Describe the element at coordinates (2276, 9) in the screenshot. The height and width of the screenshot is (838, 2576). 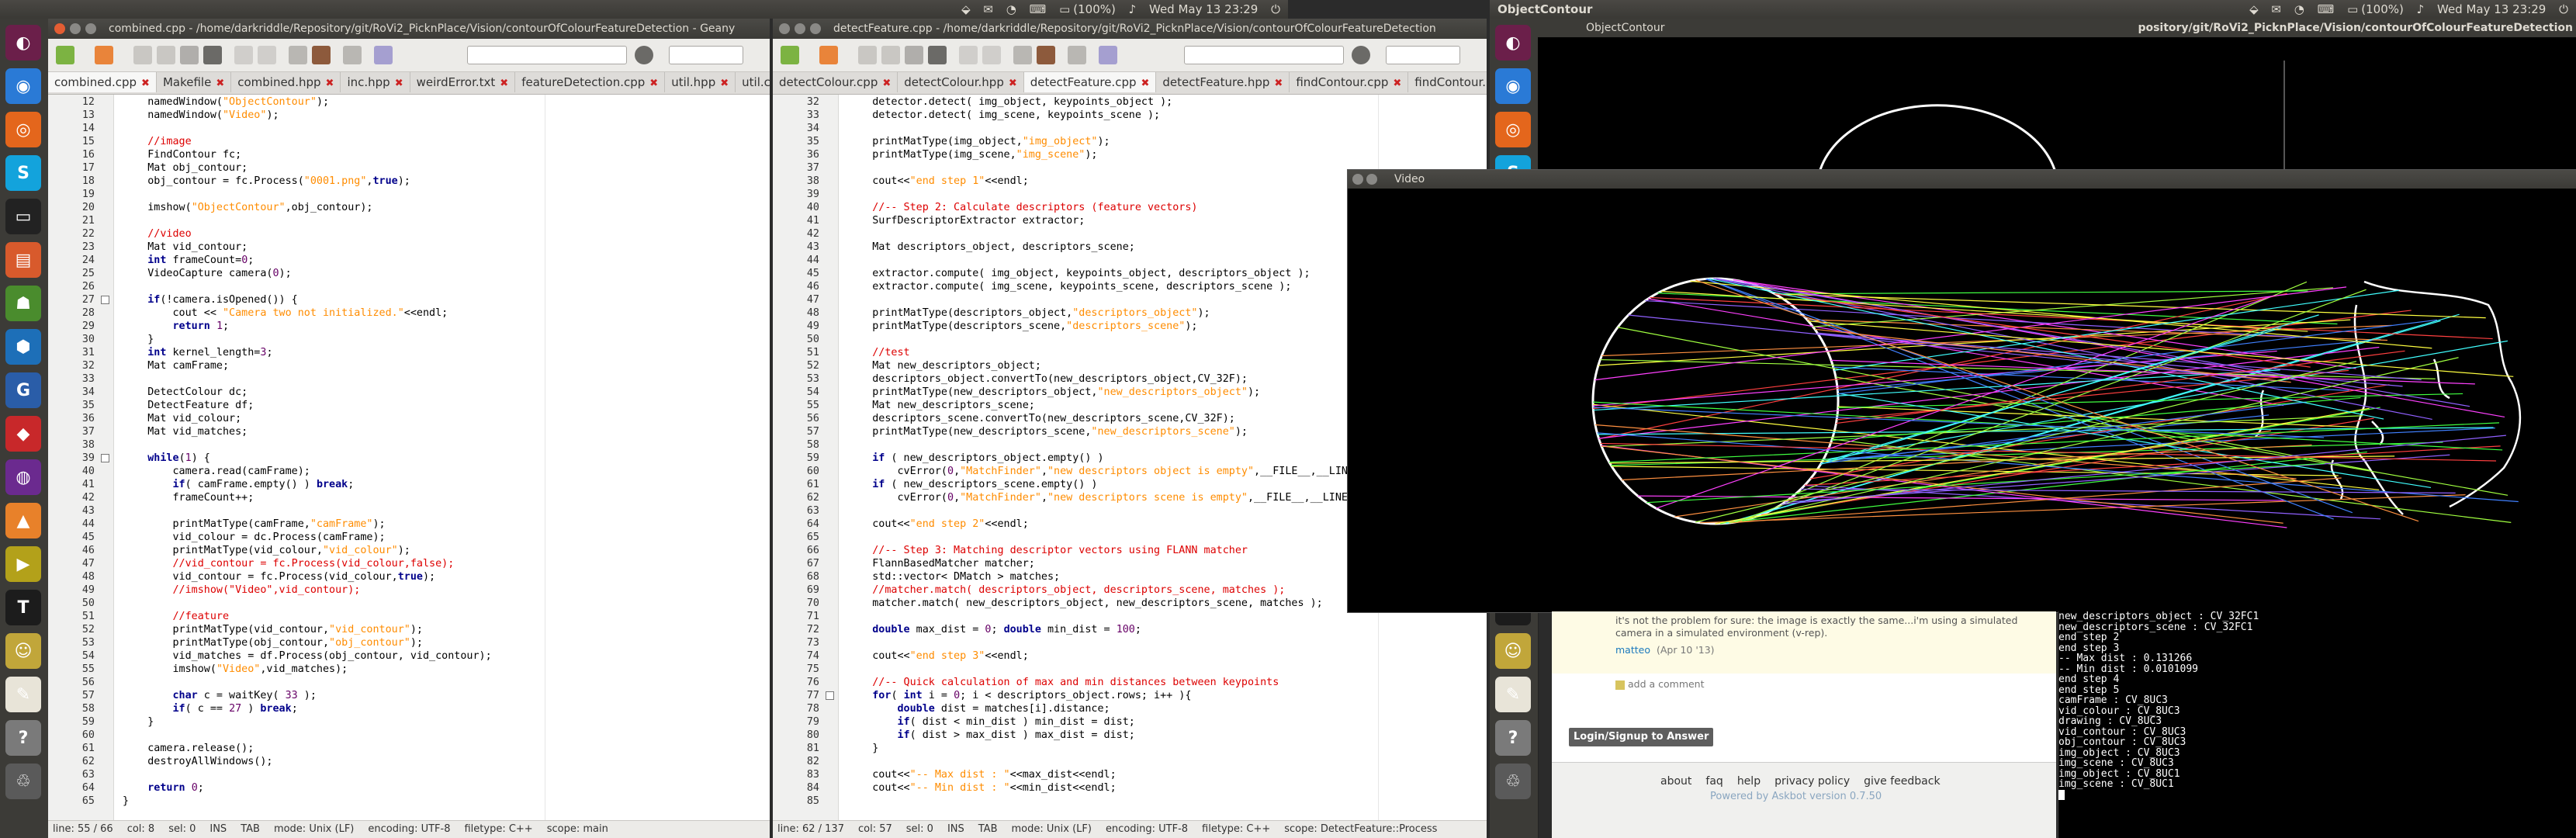
I see `mail-icon: ✉` at that location.